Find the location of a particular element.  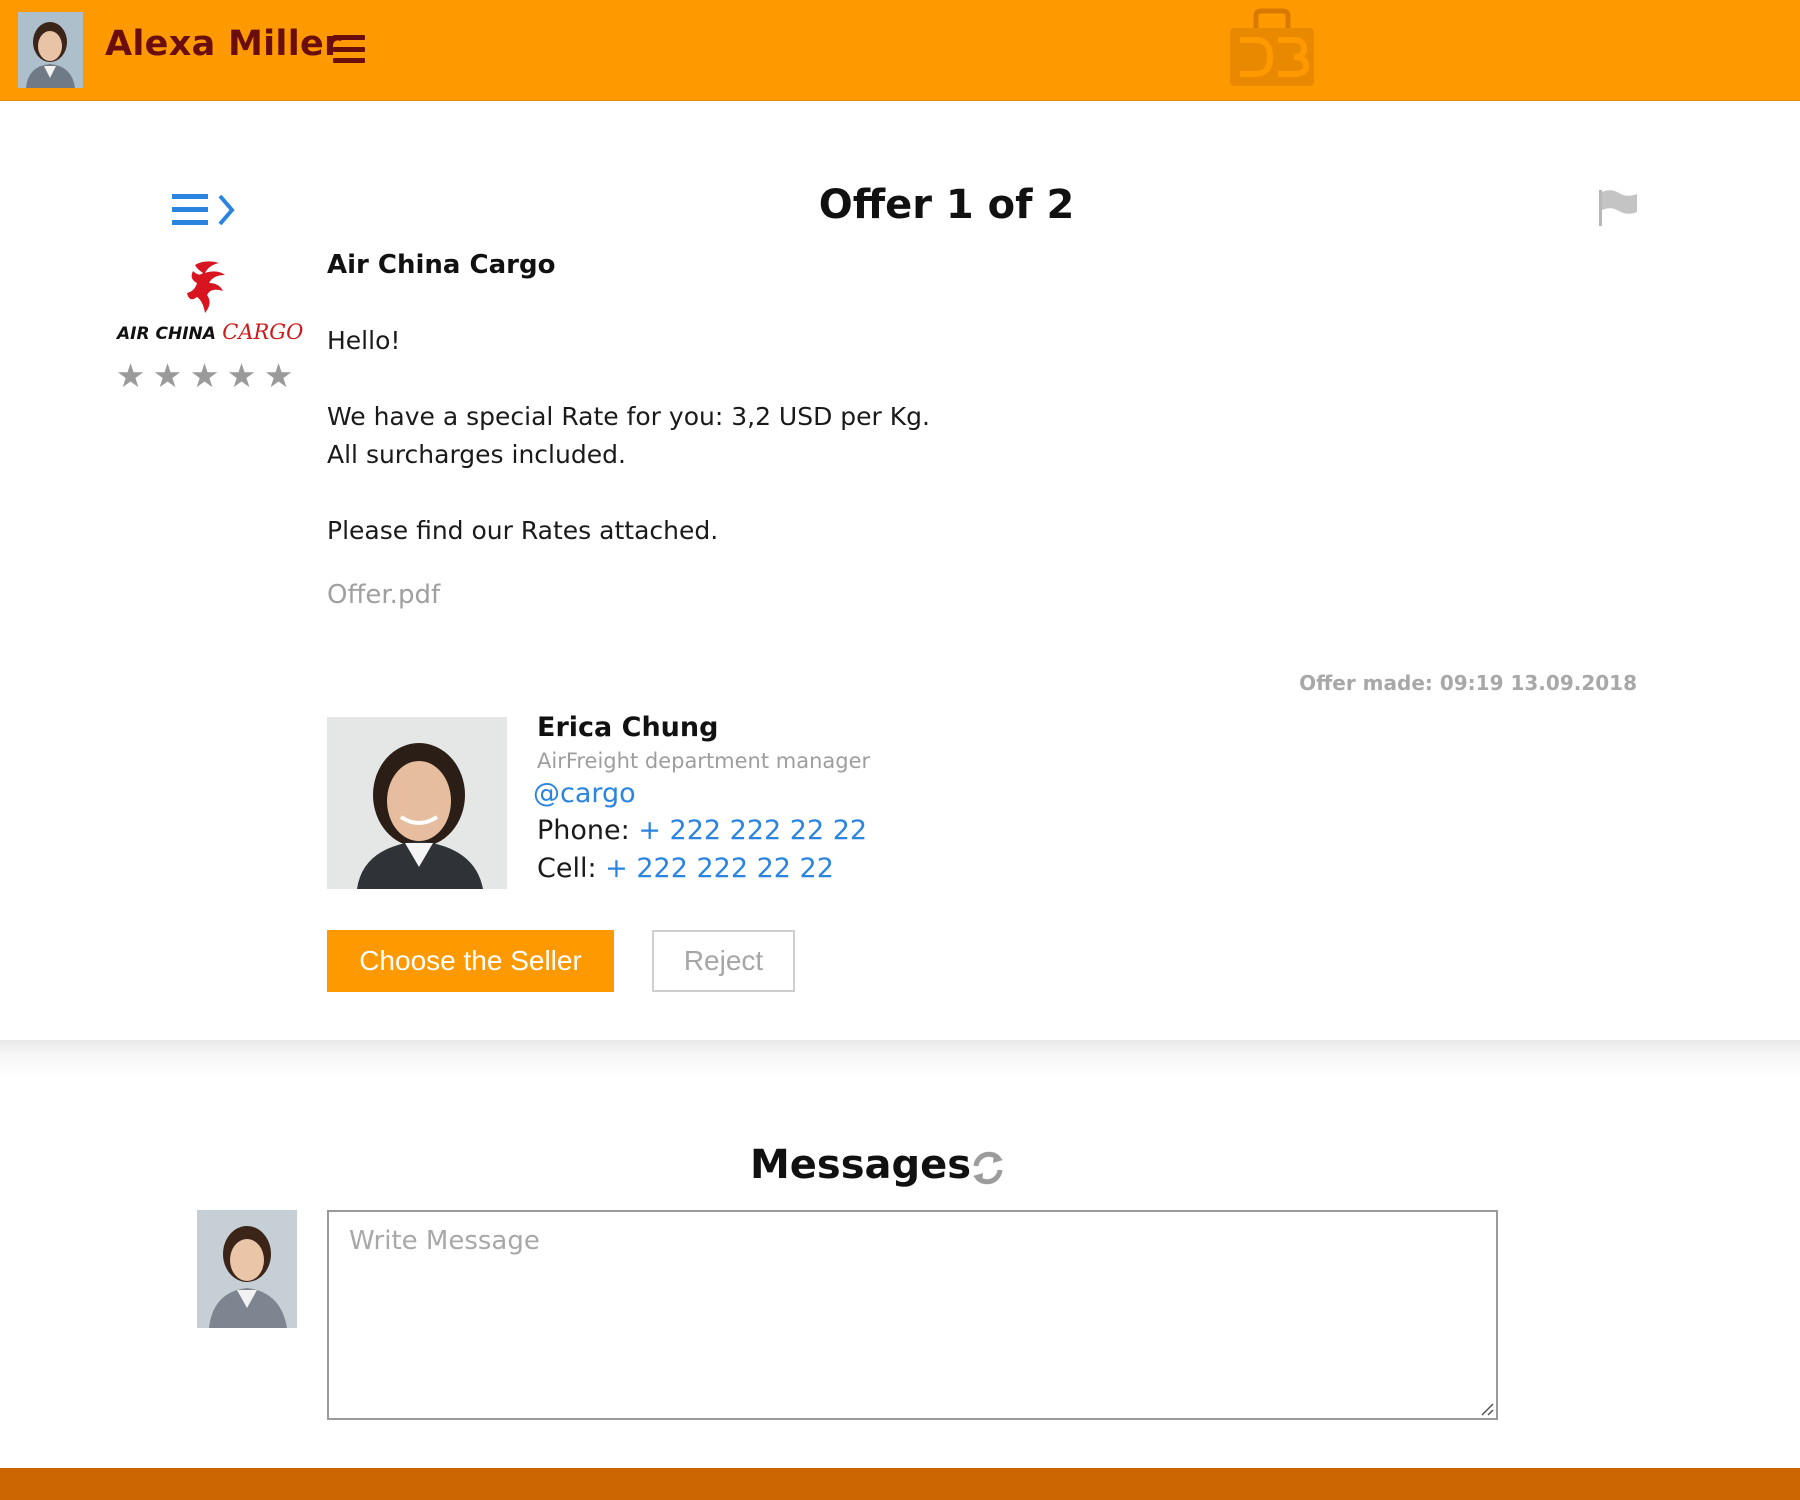

contact-phone: Phone: + 222 222 22 22 is located at coordinates (702, 830).